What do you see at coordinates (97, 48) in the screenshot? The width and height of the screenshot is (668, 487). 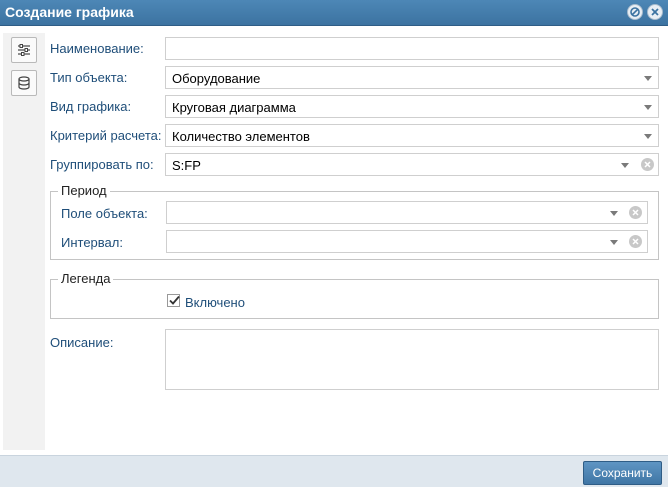 I see `name-label: Наименование:` at bounding box center [97, 48].